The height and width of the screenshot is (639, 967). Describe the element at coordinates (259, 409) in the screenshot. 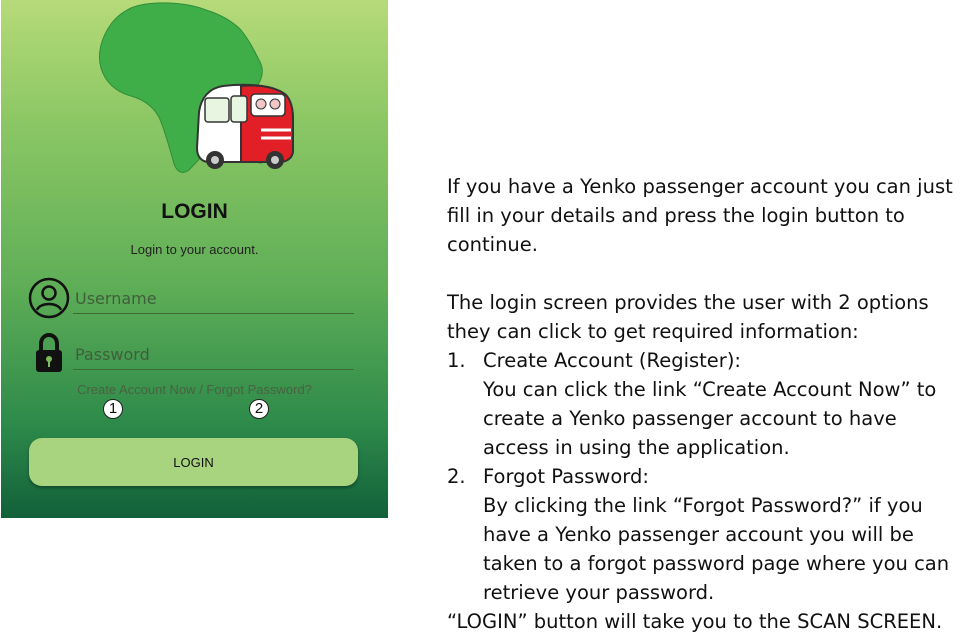

I see `callout-marker-2: 2` at that location.